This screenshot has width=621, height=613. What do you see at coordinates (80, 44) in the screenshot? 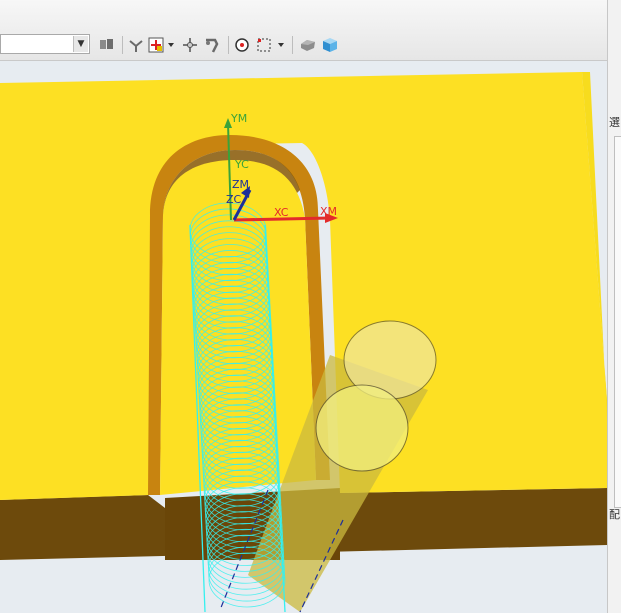
I see `chevron-down-icon: ▼` at bounding box center [80, 44].